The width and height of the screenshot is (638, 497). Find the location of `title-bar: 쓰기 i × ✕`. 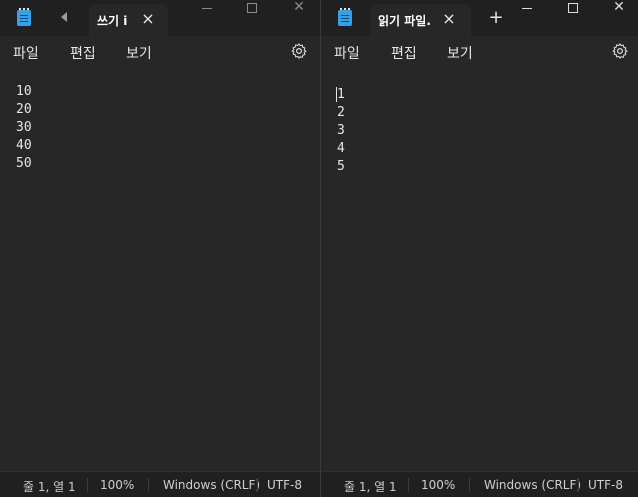

title-bar: 쓰기 i × ✕ is located at coordinates (160, 18).